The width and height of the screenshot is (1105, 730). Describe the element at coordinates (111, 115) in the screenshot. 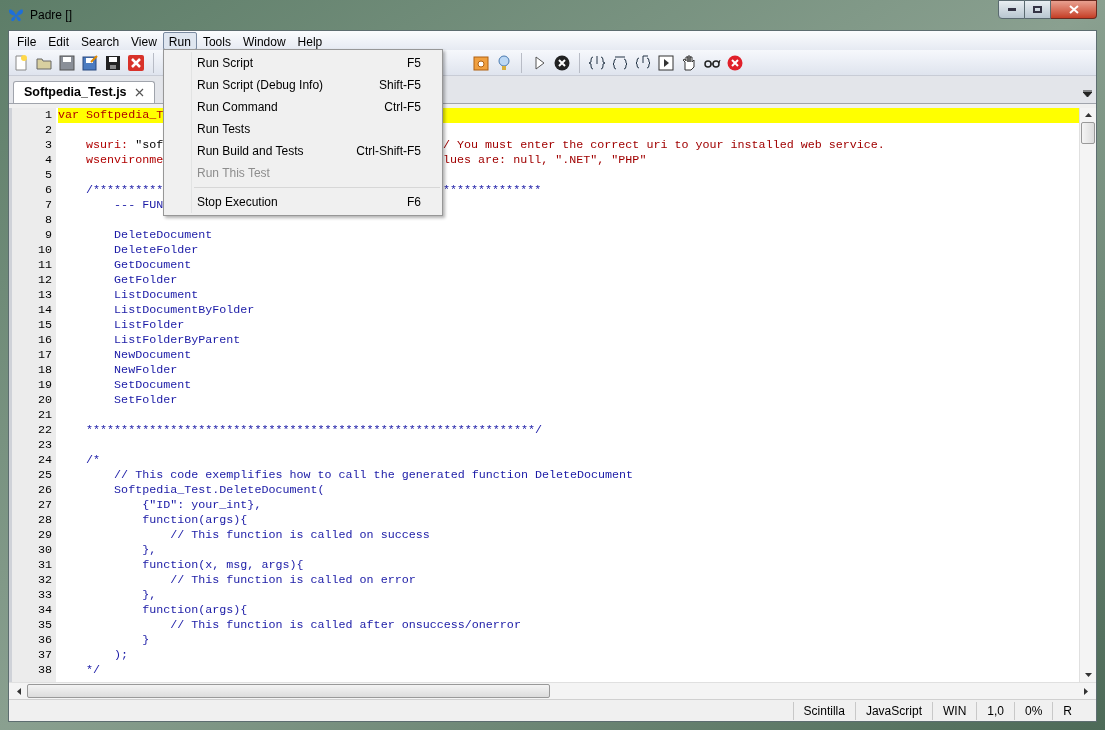

I see `code-text: var Softpedia_T` at that location.